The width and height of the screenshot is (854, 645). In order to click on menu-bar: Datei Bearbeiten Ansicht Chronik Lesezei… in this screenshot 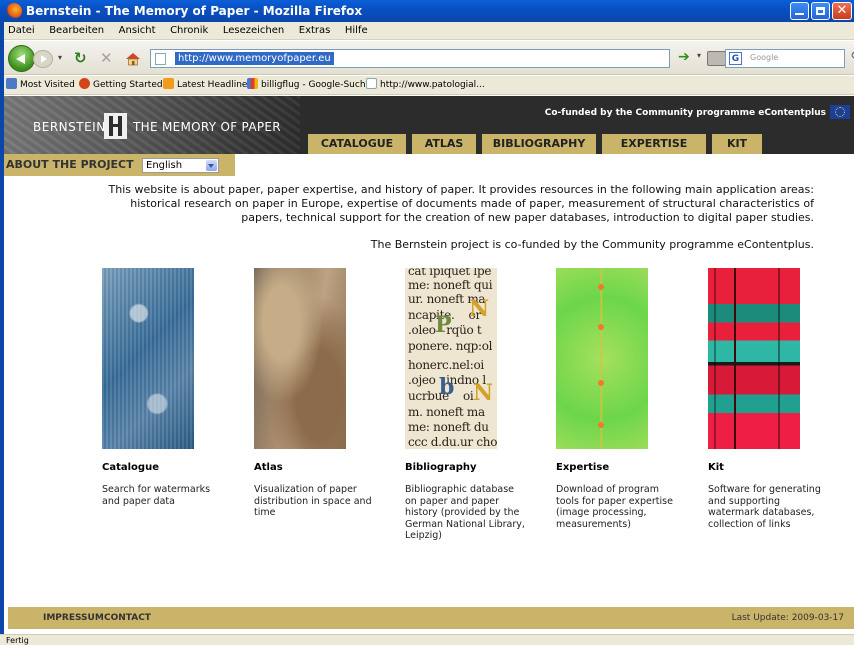, I will do `click(427, 31)`.